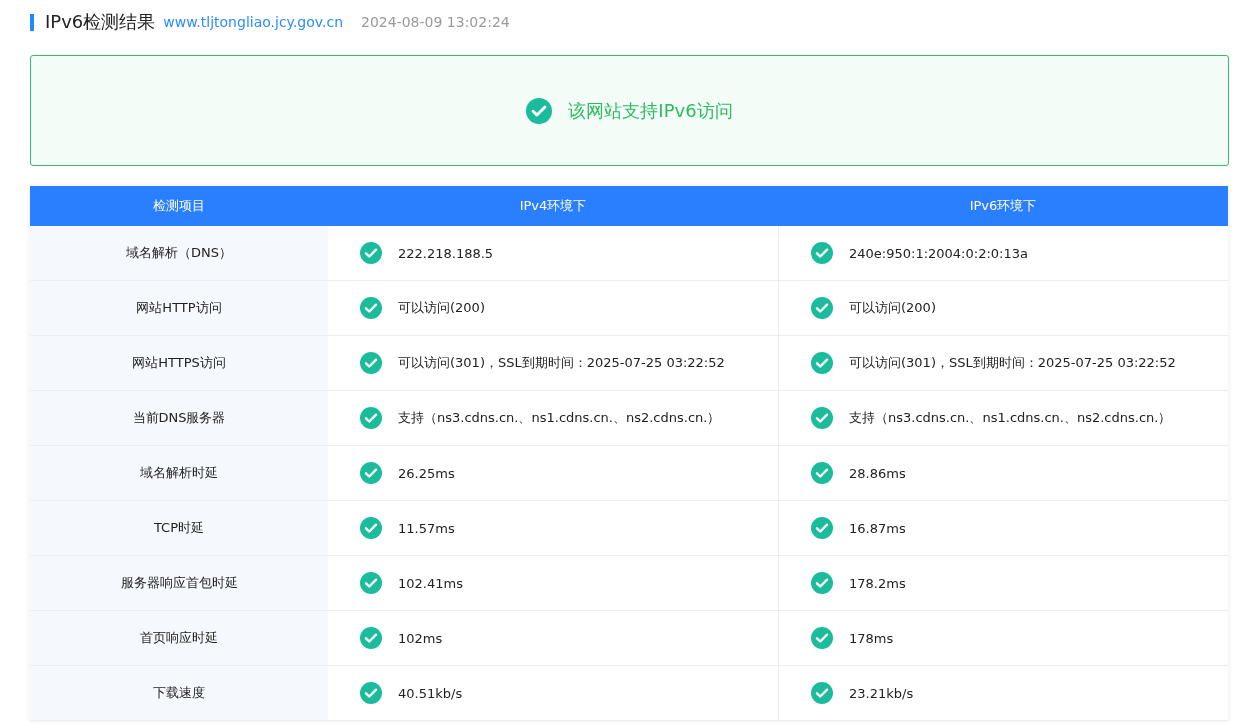 The width and height of the screenshot is (1253, 724). I want to click on row-label: 服务器响应首包时延, so click(179, 583).